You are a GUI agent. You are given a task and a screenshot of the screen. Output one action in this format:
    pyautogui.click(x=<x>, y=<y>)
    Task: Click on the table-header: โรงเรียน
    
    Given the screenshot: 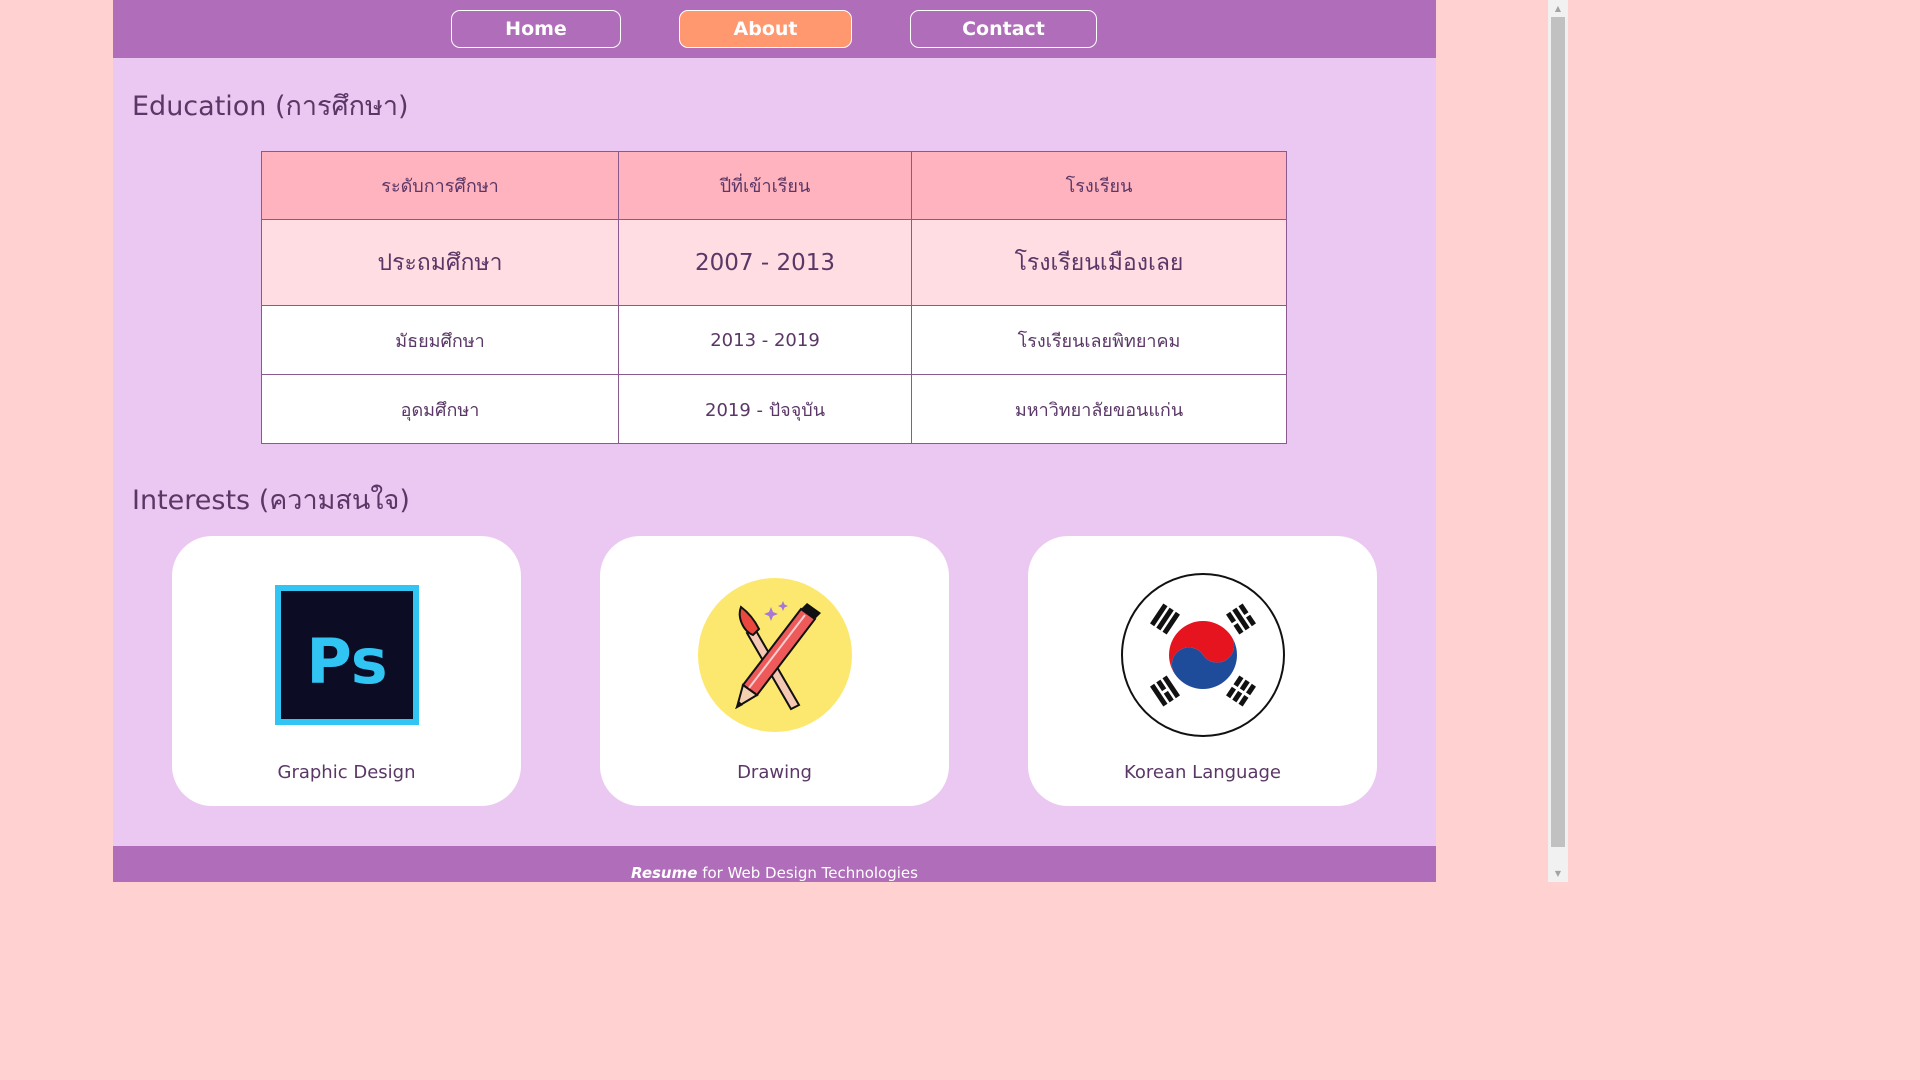 What is the action you would take?
    pyautogui.click(x=1099, y=185)
    